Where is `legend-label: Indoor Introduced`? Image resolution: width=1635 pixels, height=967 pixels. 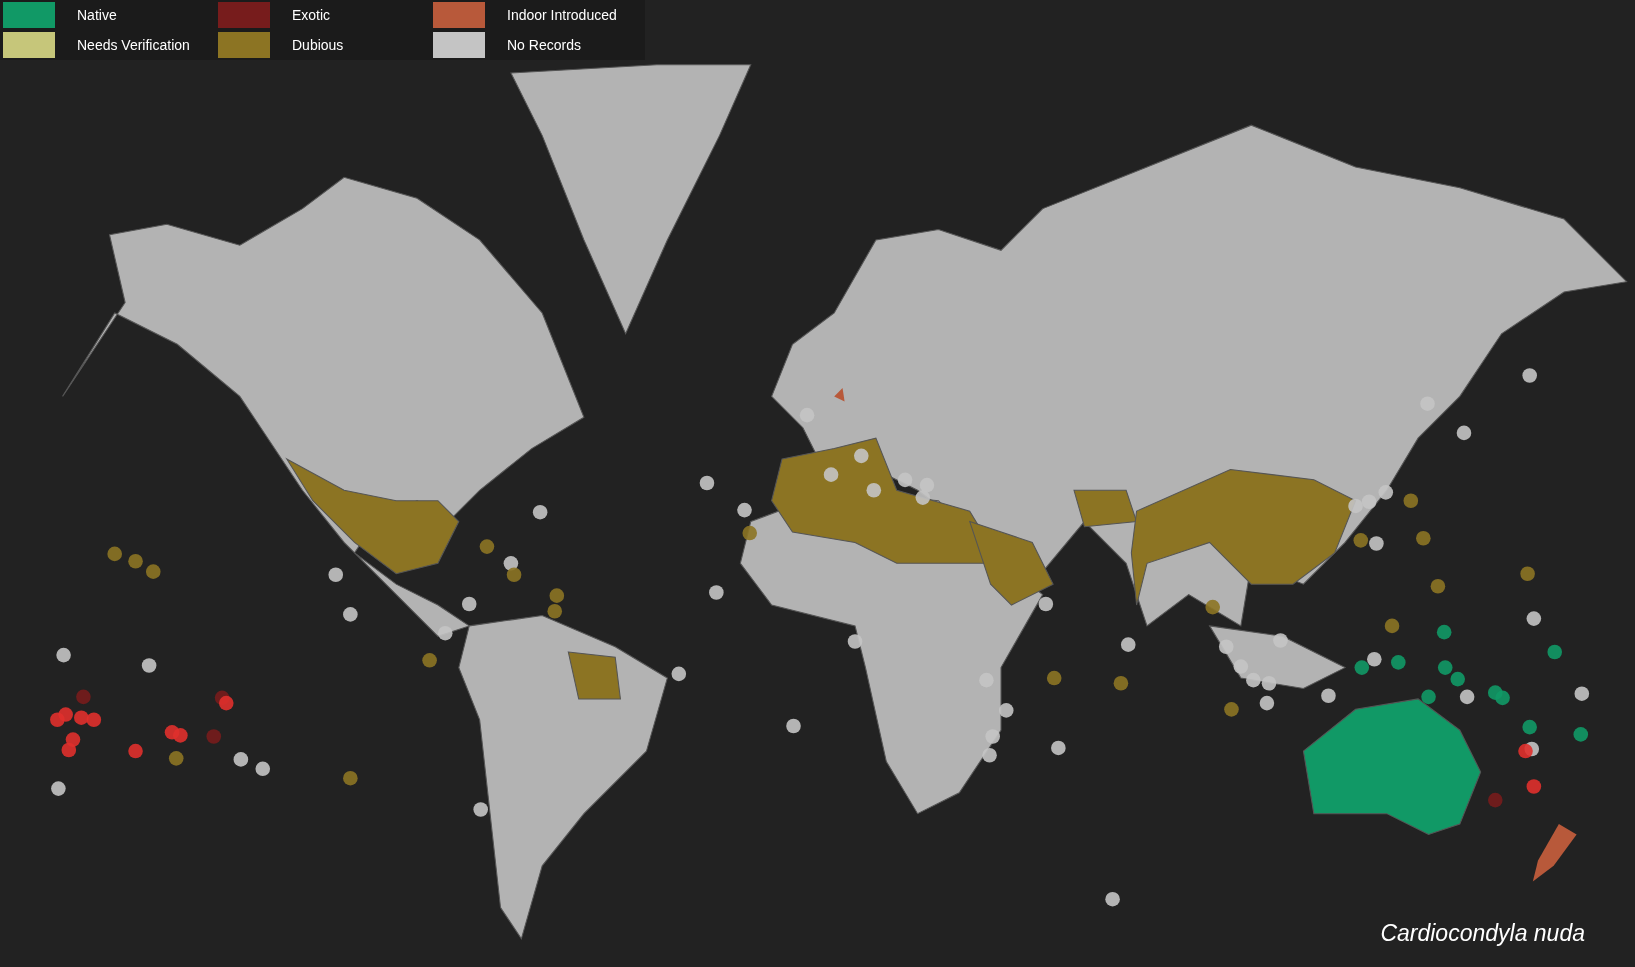 legend-label: Indoor Introduced is located at coordinates (562, 15).